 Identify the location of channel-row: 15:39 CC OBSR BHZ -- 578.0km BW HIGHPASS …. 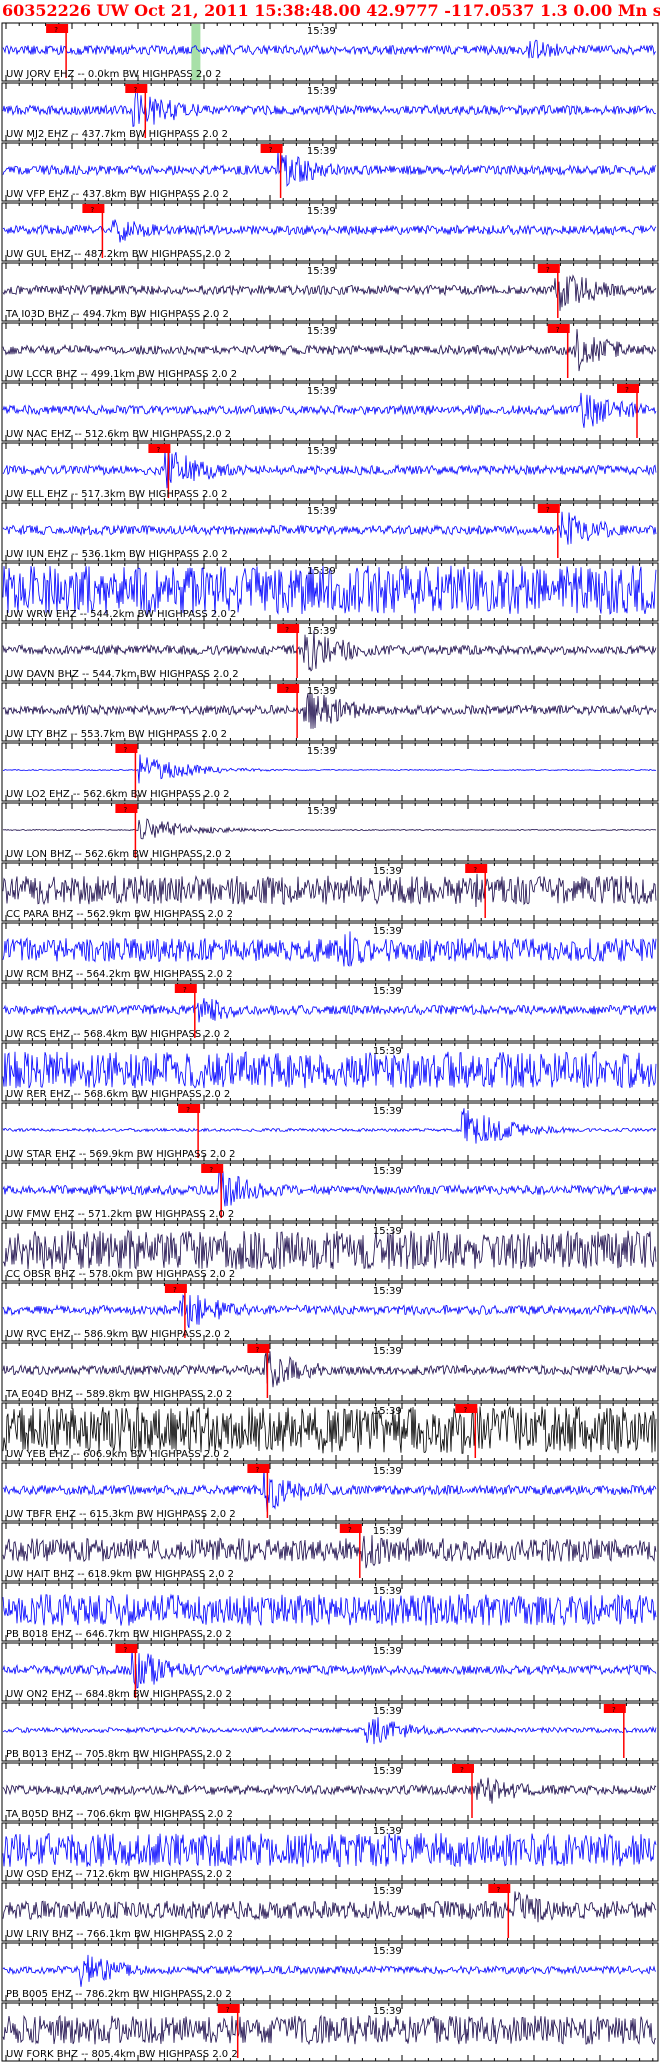
(330, 1252).